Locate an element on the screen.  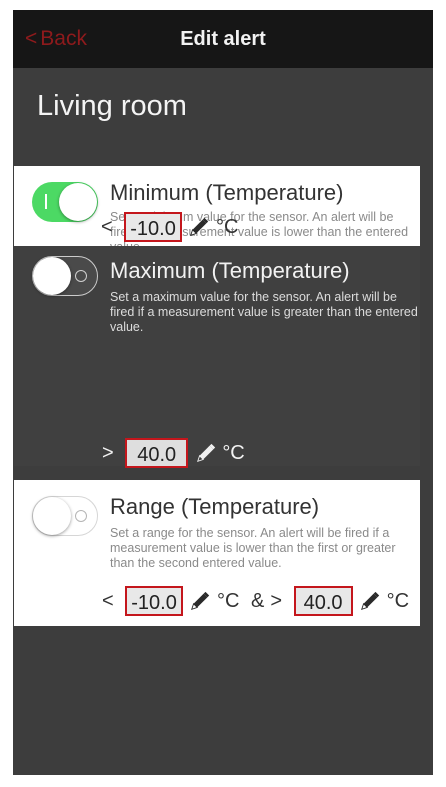
maximum-toggle is located at coordinates (65, 276).